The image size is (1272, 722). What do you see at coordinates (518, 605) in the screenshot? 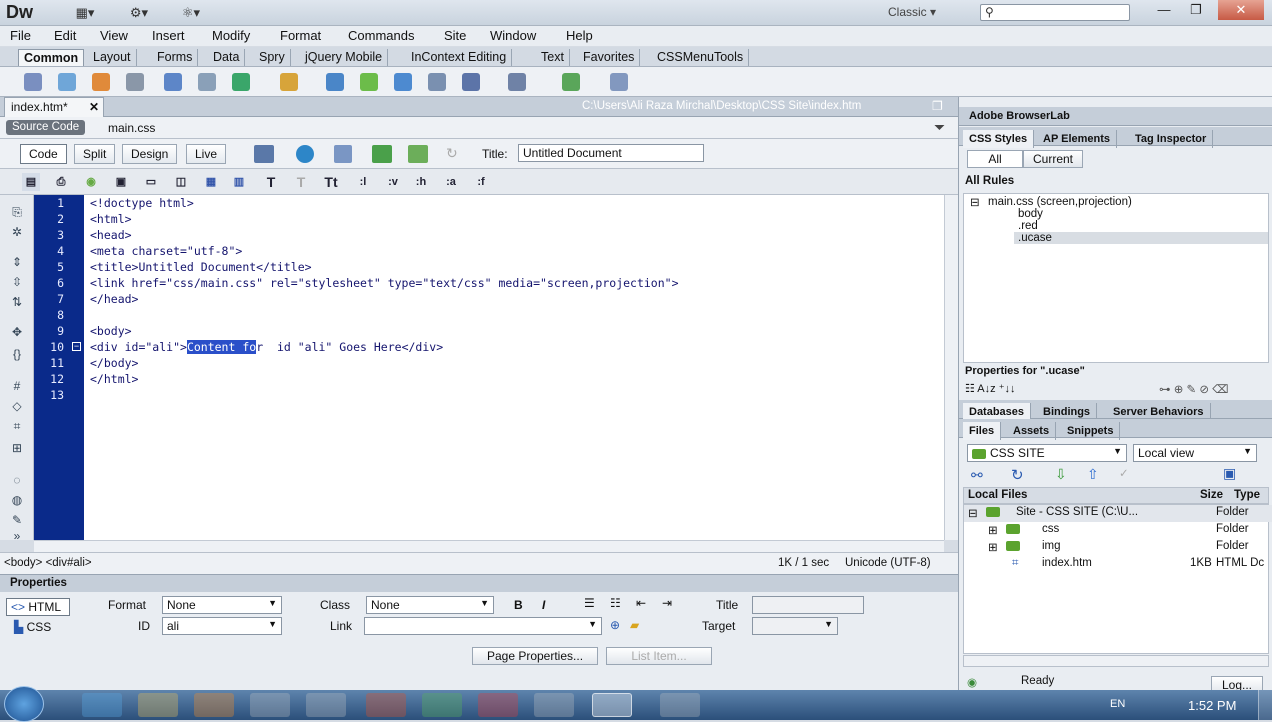
I see `bold-button: B` at bounding box center [518, 605].